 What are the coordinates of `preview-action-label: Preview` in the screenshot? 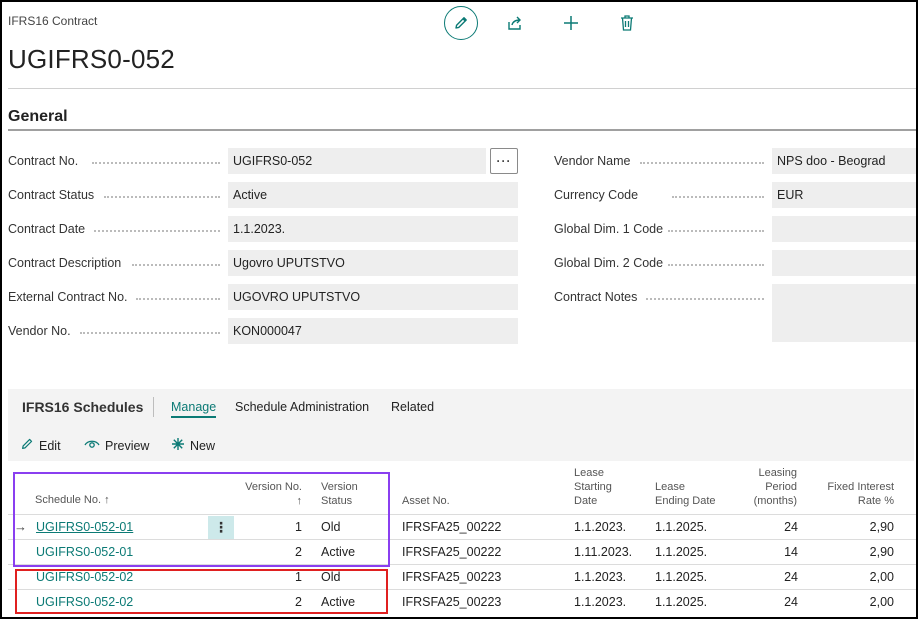 It's located at (127, 445).